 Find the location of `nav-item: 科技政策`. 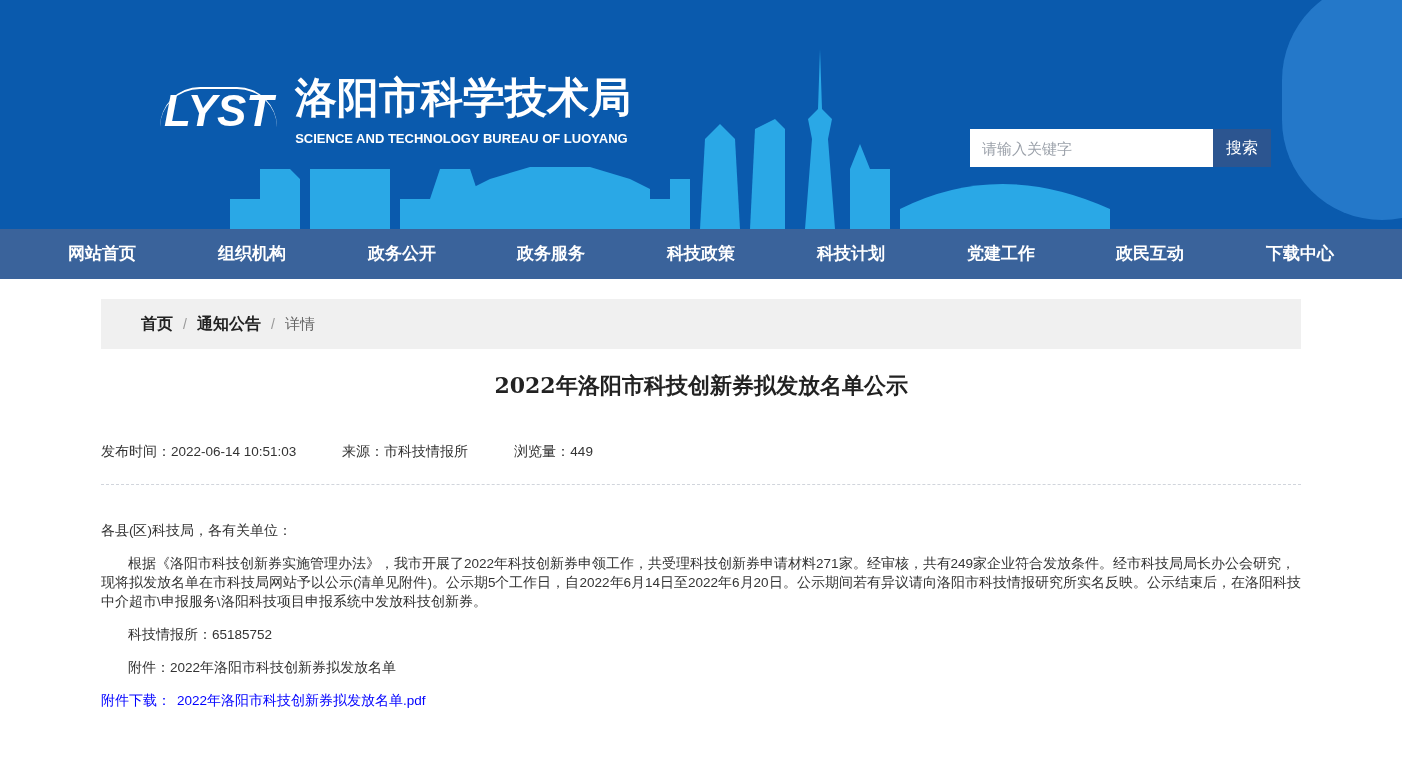

nav-item: 科技政策 is located at coordinates (701, 254).